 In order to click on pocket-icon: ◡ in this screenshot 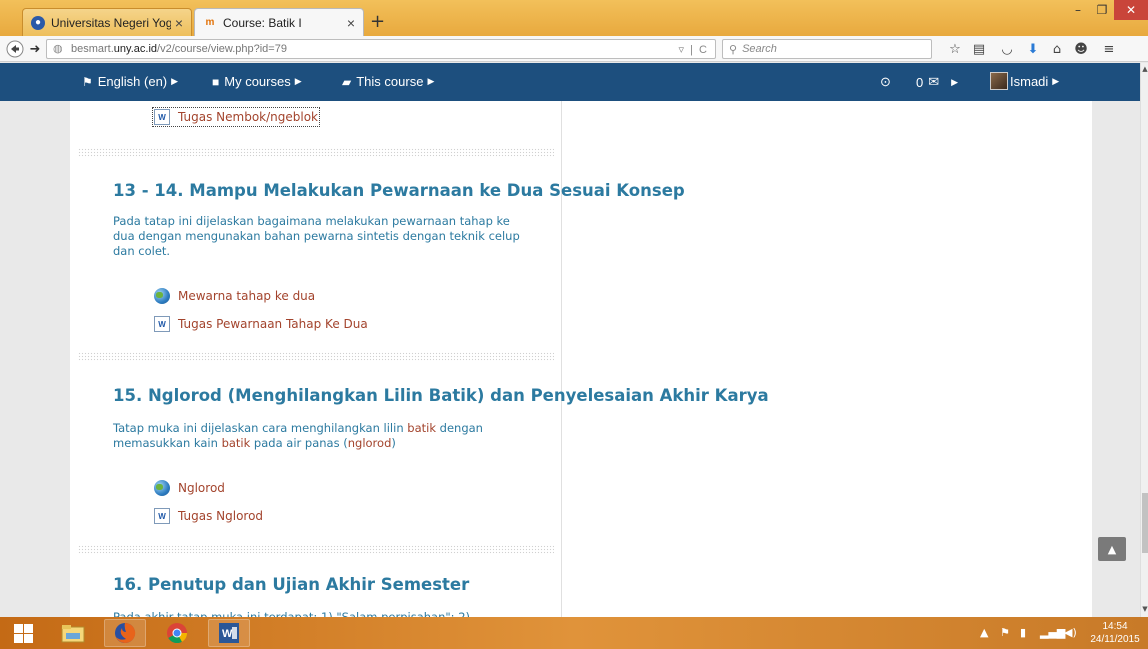, I will do `click(1007, 49)`.